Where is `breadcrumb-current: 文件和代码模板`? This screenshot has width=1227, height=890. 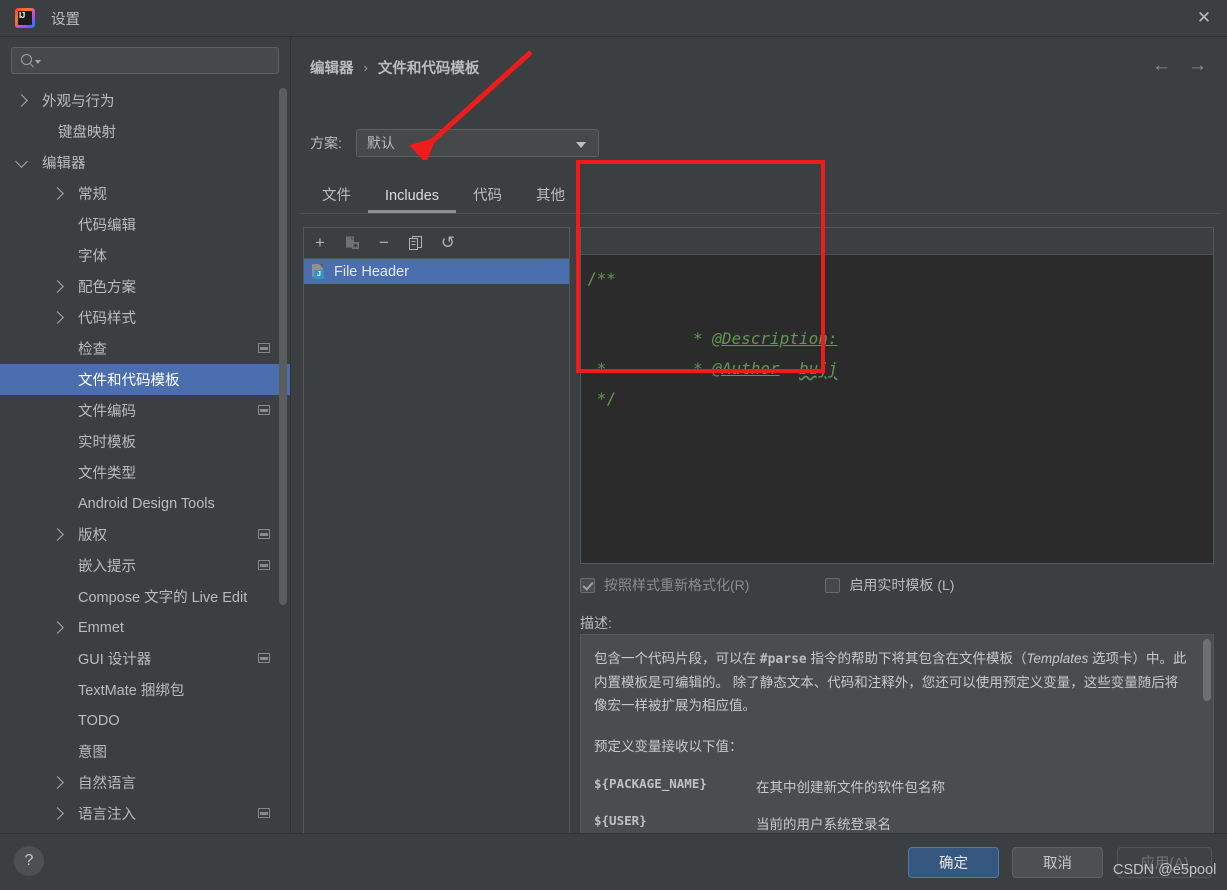 breadcrumb-current: 文件和代码模板 is located at coordinates (428, 69).